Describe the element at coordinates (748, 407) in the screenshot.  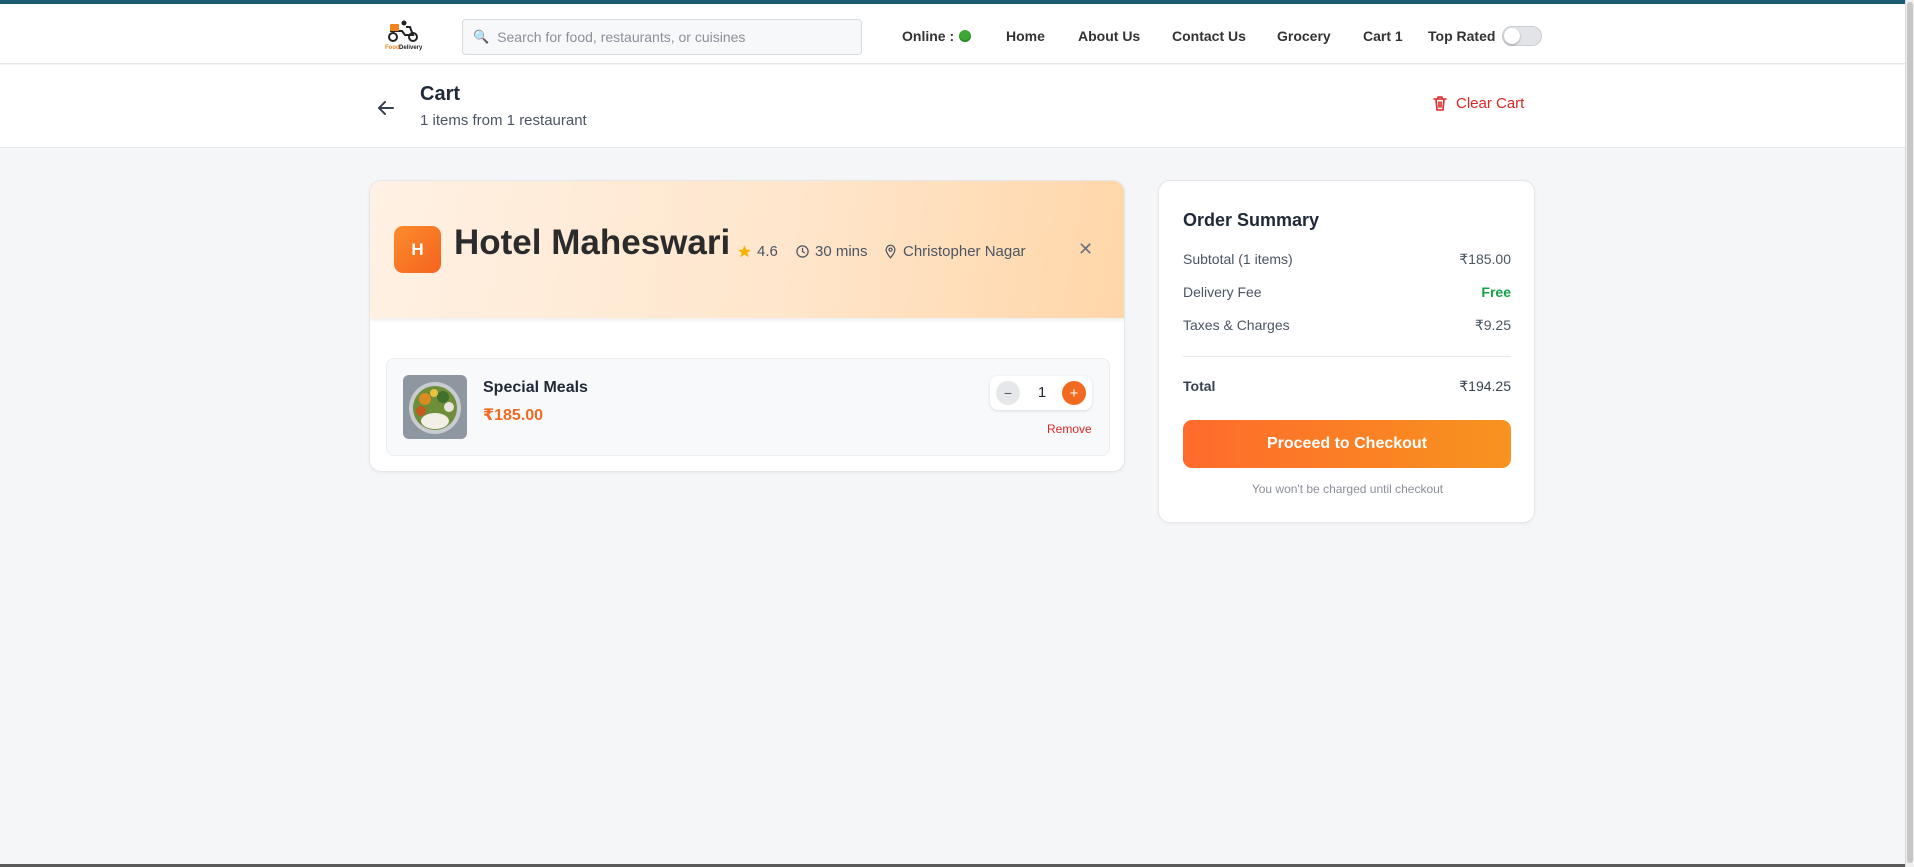
I see `cart-item: Special Meals ₹185.00 − 1 + Remove` at that location.